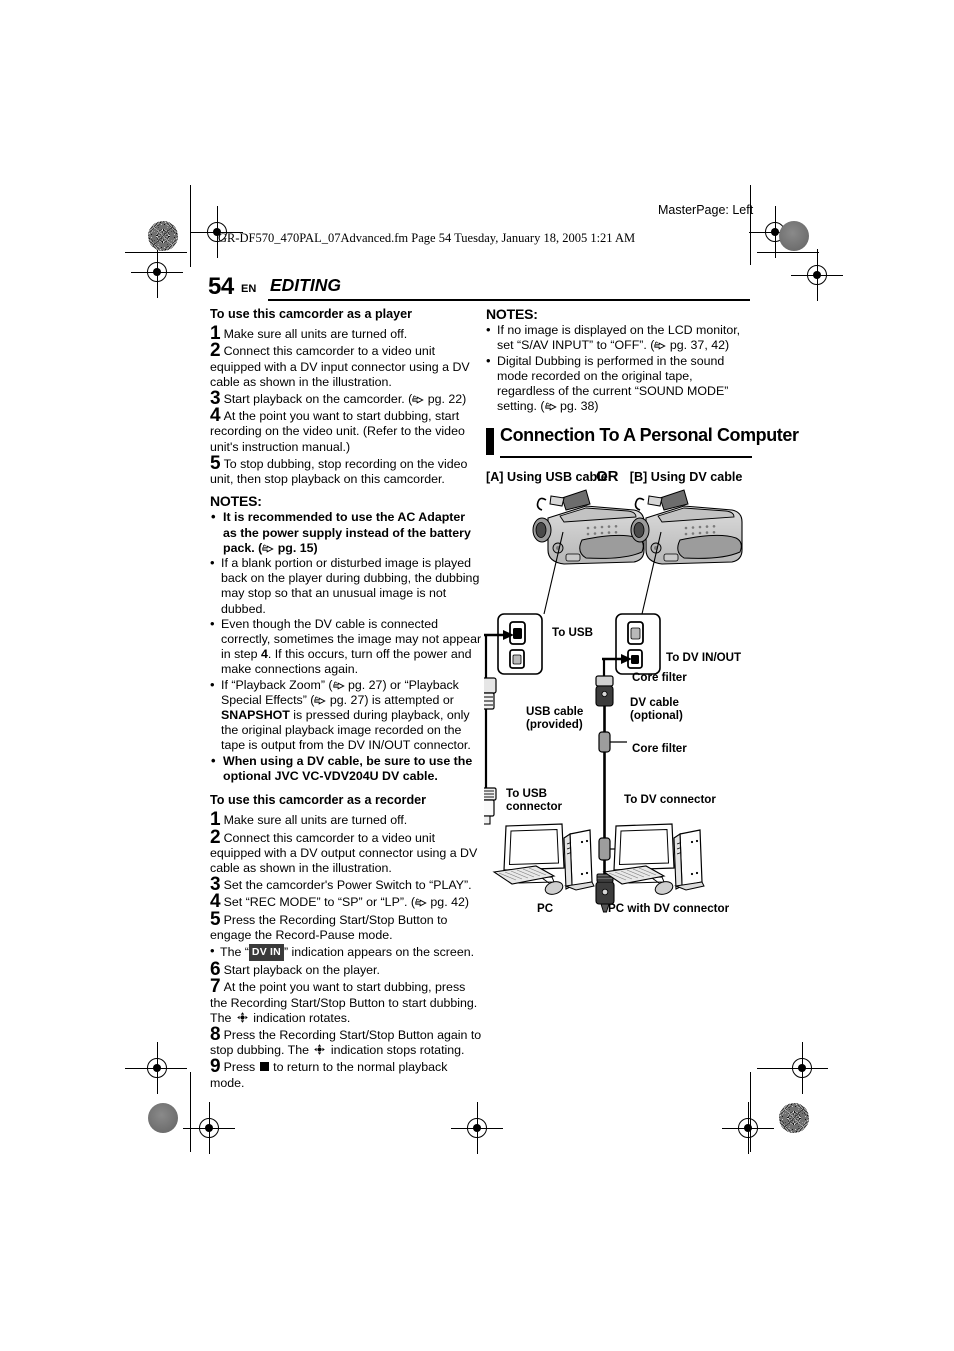 Image resolution: width=954 pixels, height=1351 pixels. Describe the element at coordinates (649, 435) in the screenshot. I see `section-title-text: Connection To A Personal Computer` at that location.